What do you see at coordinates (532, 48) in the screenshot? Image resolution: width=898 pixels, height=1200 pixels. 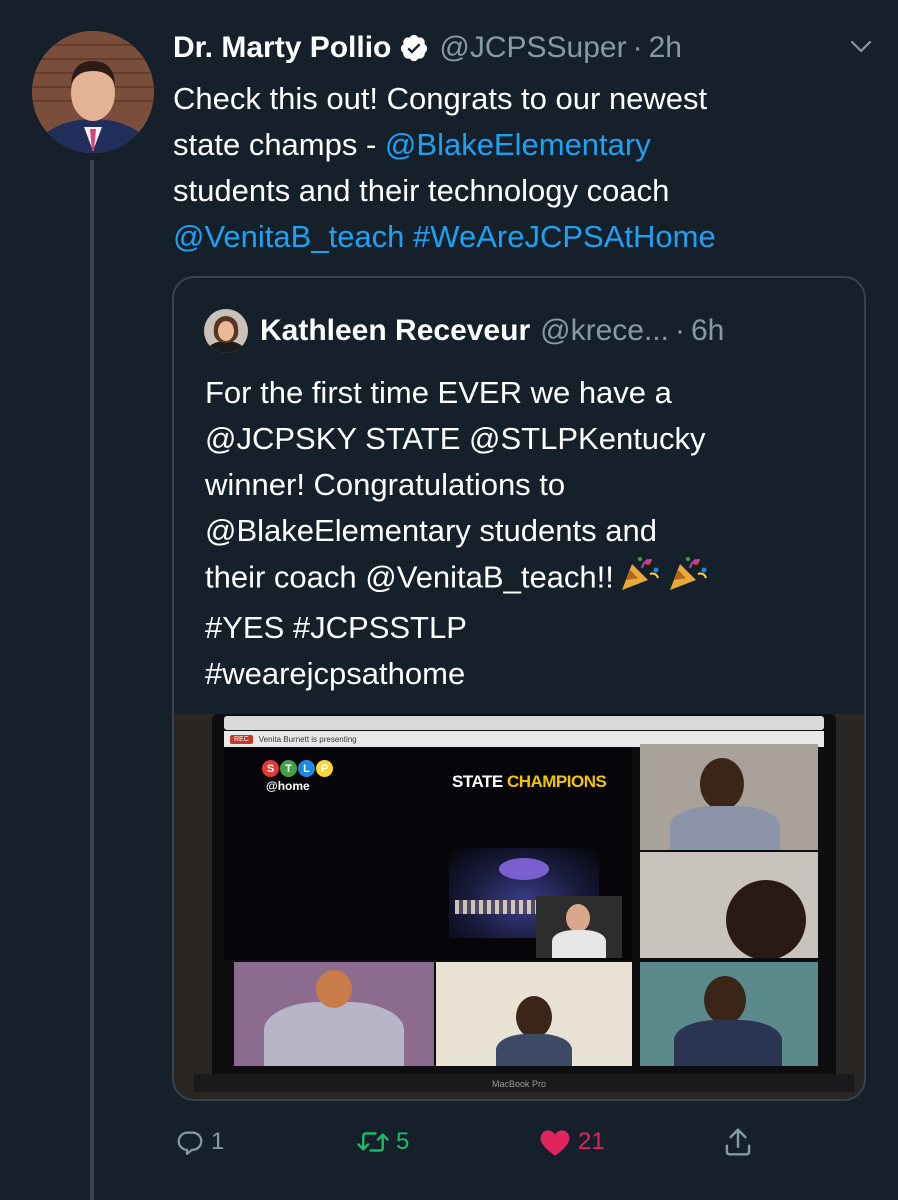 I see `author-handle: @JCPSSuper` at bounding box center [532, 48].